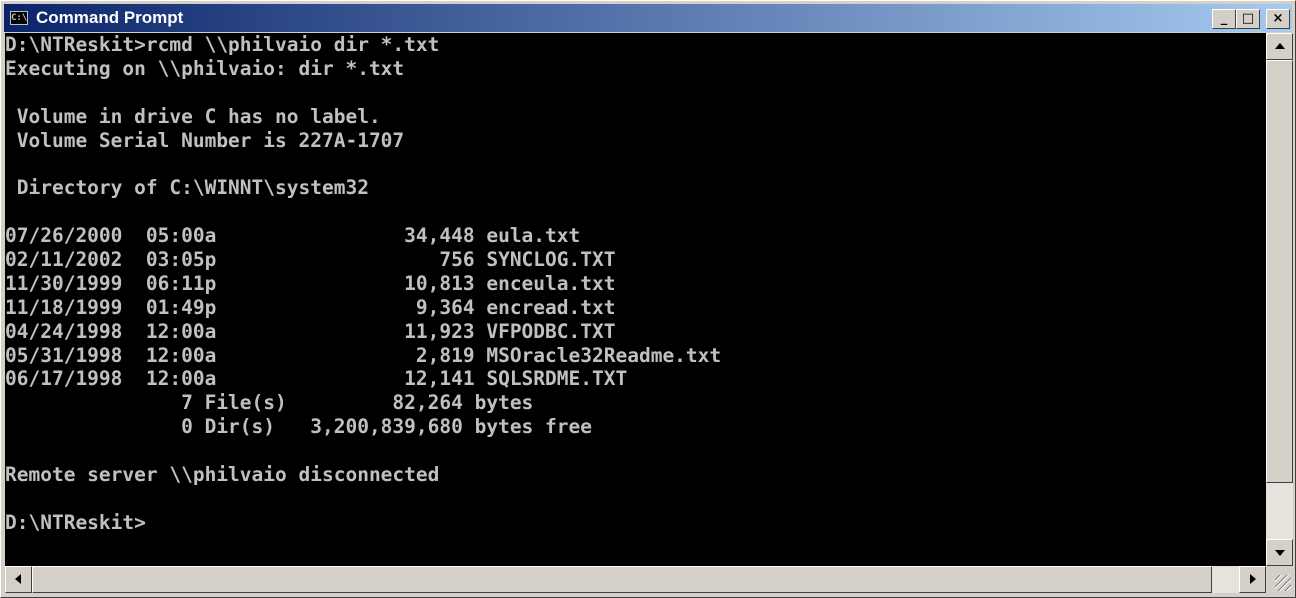  What do you see at coordinates (19, 18) in the screenshot?
I see `console-app-icon: C:\` at bounding box center [19, 18].